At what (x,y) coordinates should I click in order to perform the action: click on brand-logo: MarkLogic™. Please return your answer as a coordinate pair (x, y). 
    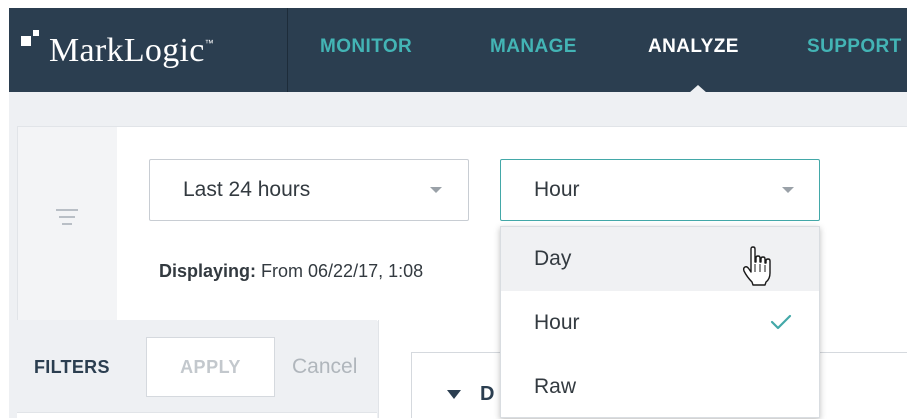
    Looking at the image, I should click on (148, 50).